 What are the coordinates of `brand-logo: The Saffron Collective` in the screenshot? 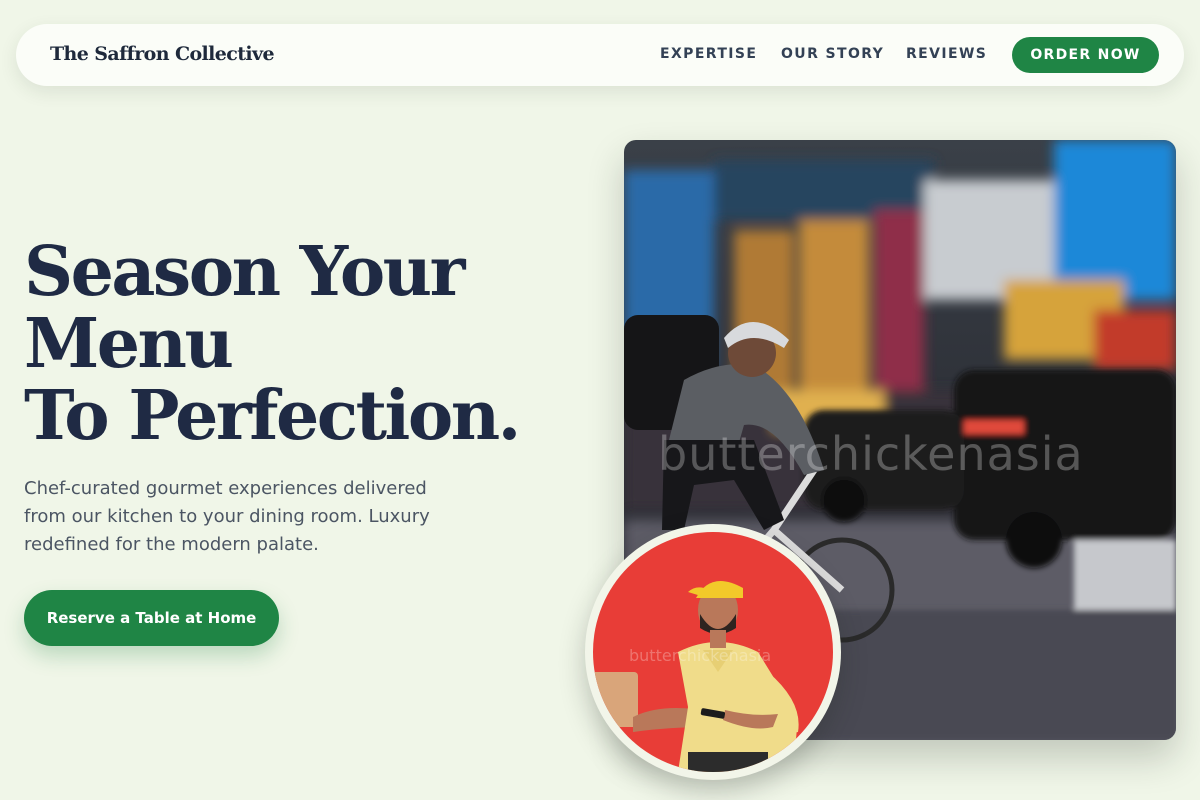 It's located at (162, 54).